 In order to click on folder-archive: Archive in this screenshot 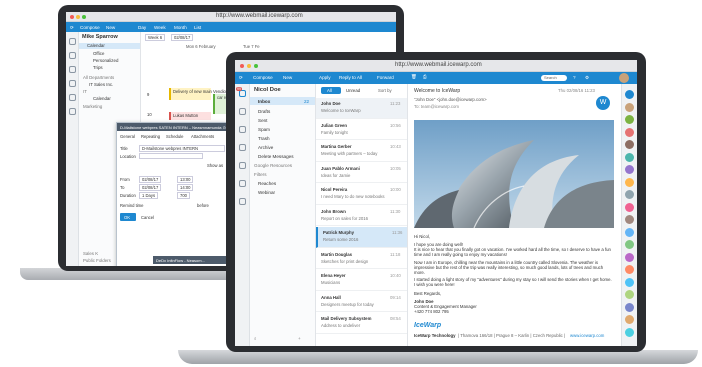, I will do `click(265, 147)`.